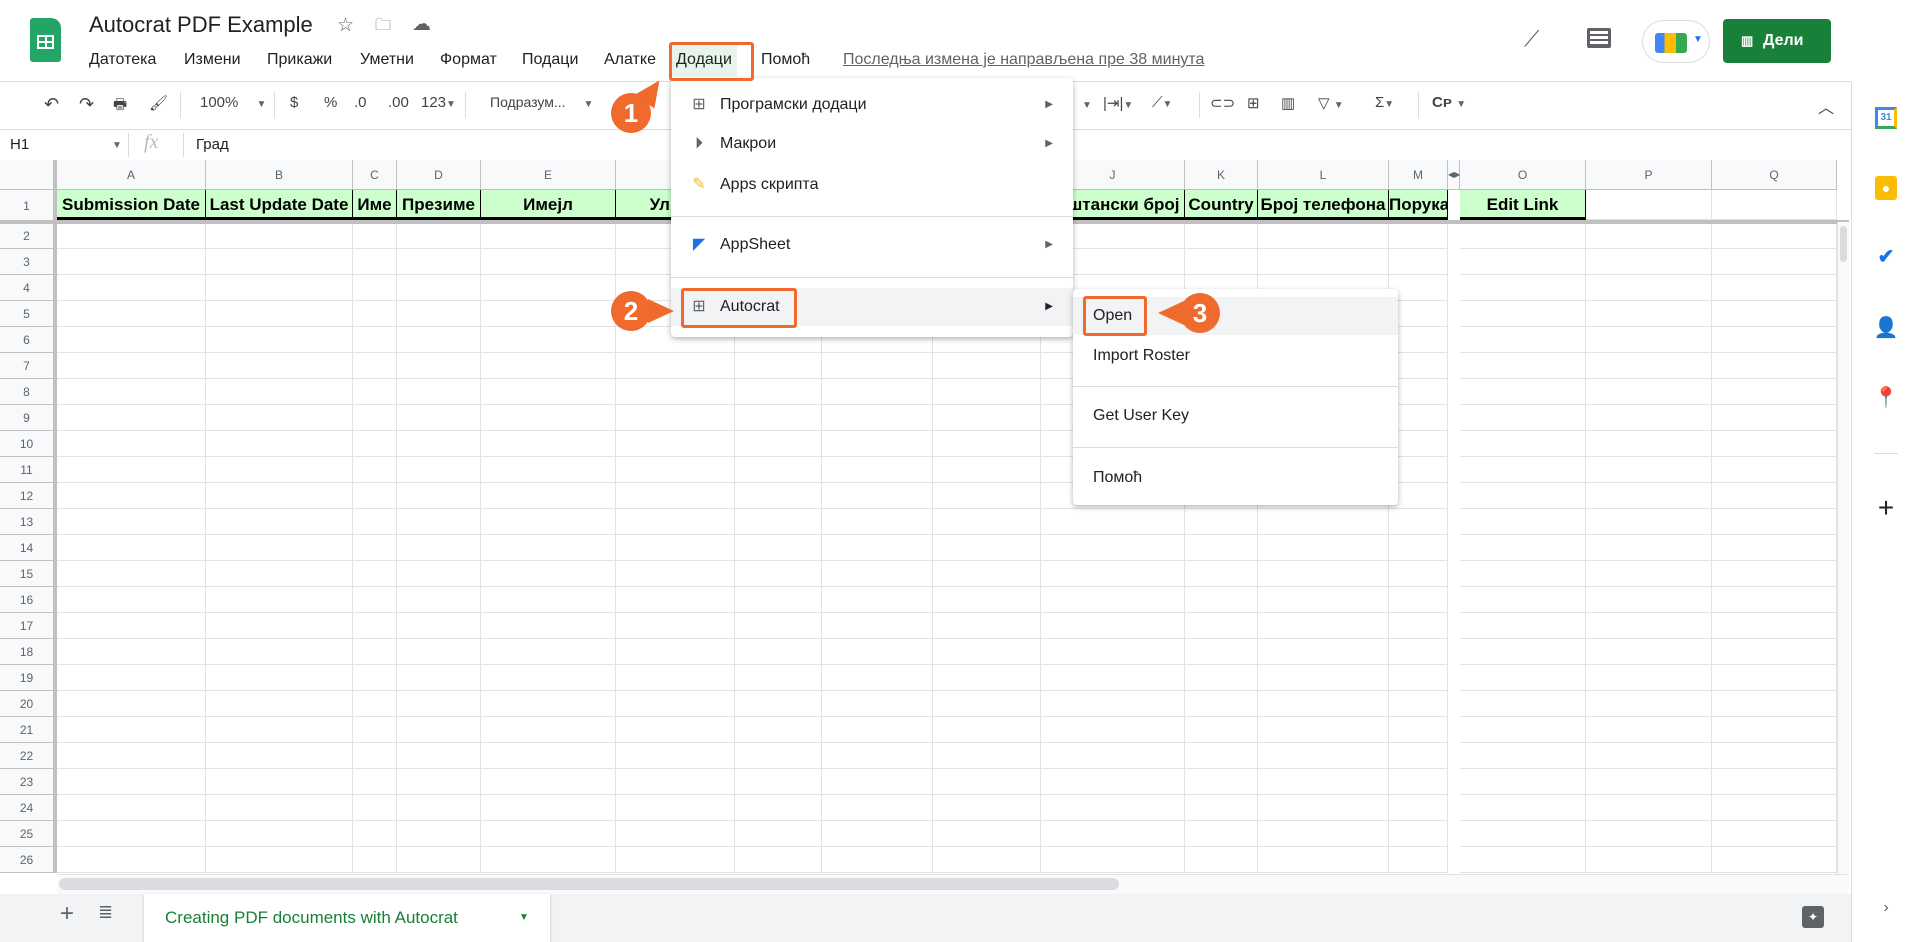  What do you see at coordinates (1331, 103) in the screenshot?
I see `filter-icon: ▽ ▼` at bounding box center [1331, 103].